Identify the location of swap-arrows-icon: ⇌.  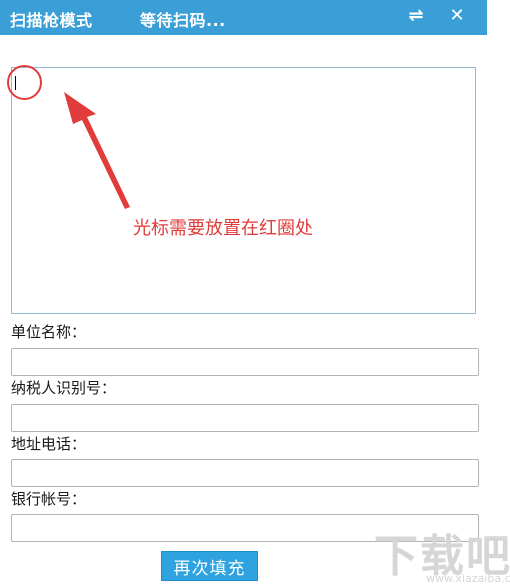
(416, 16).